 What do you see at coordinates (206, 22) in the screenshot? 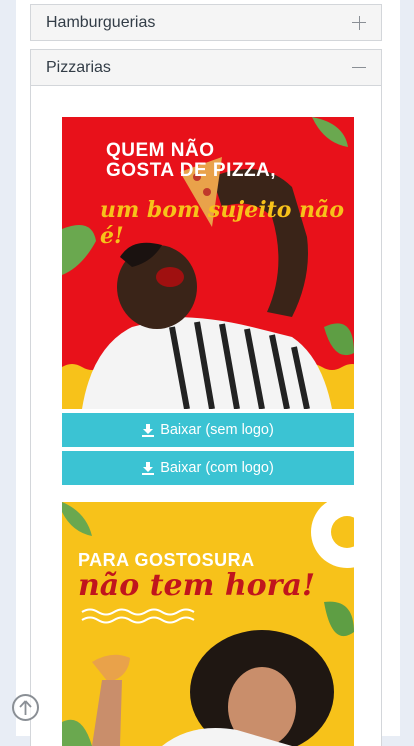
I see `accordion-item-hamburguerias: Hamburguerias` at bounding box center [206, 22].